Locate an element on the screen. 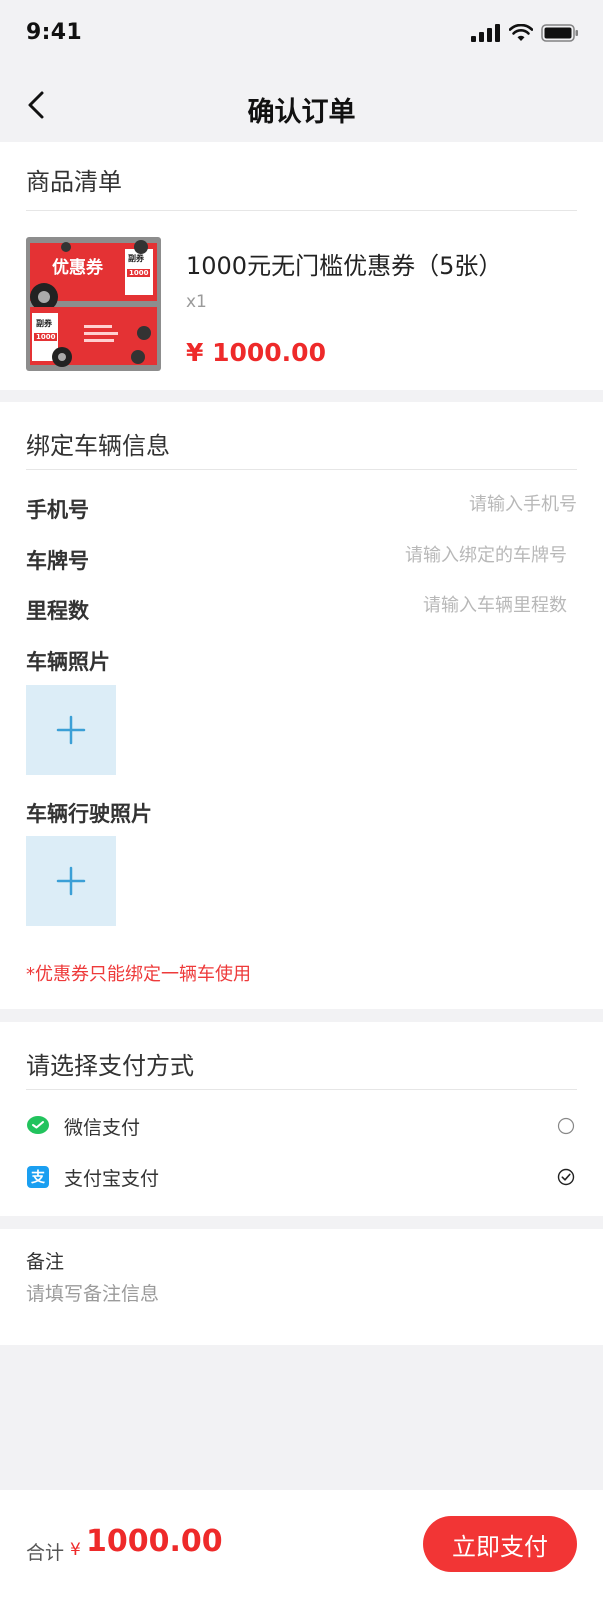 Image resolution: width=603 pixels, height=1600 pixels. vehicle-photo-upload is located at coordinates (71, 730).